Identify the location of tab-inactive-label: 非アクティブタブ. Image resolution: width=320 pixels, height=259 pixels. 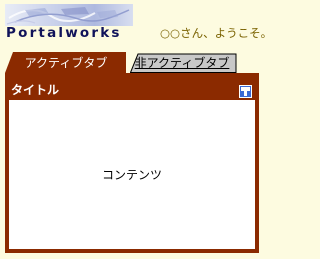
(182, 63).